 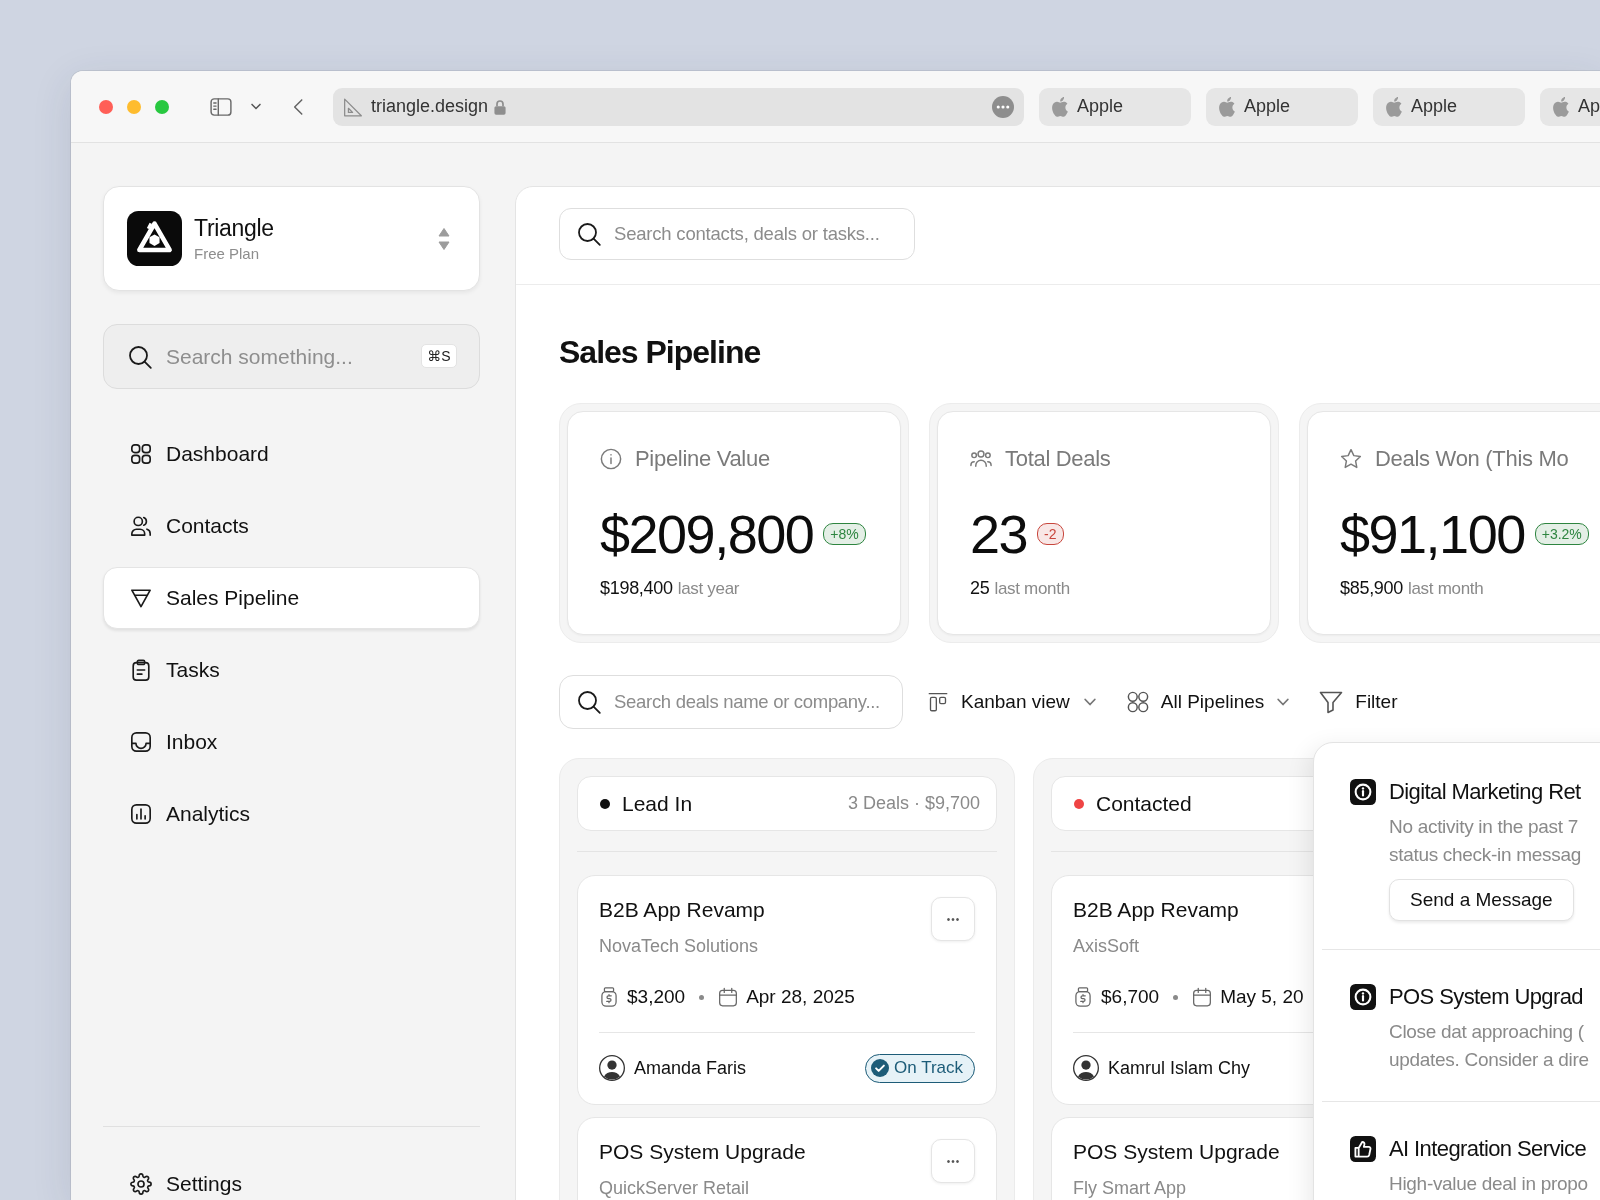 What do you see at coordinates (1351, 459) in the screenshot?
I see `star-icon` at bounding box center [1351, 459].